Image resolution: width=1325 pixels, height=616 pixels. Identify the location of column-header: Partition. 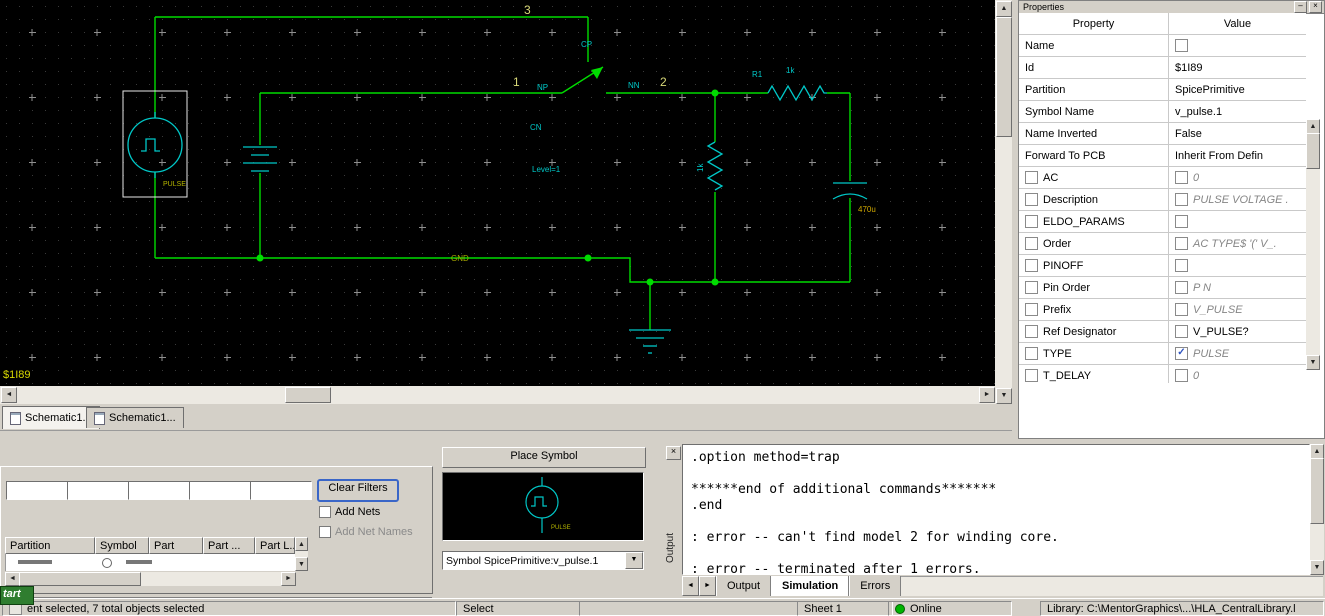
(50, 545).